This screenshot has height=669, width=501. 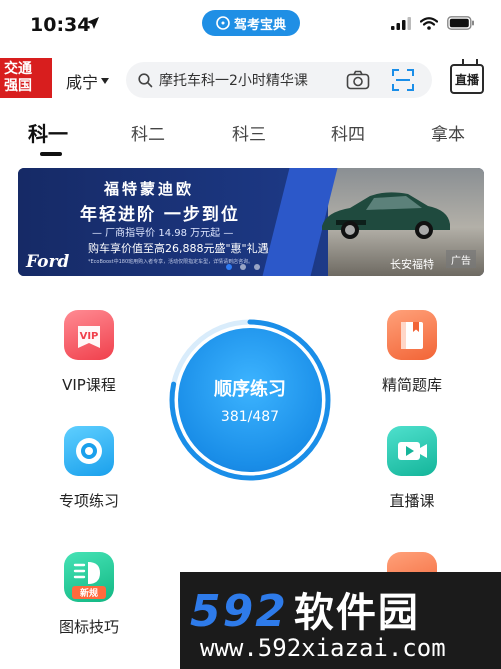 What do you see at coordinates (89, 577) in the screenshot?
I see `headlight-sign-icon: 新规` at bounding box center [89, 577].